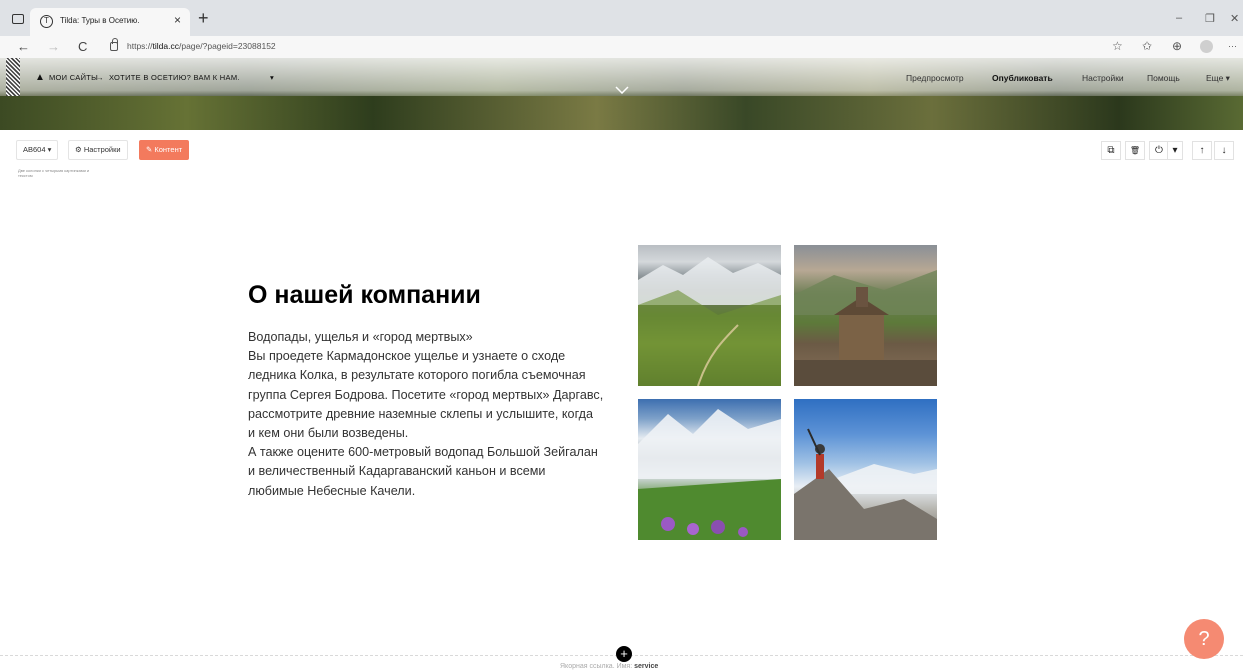 Image resolution: width=1243 pixels, height=671 pixels. Describe the element at coordinates (79, 149) in the screenshot. I see `gear-icon: ⚙` at that location.